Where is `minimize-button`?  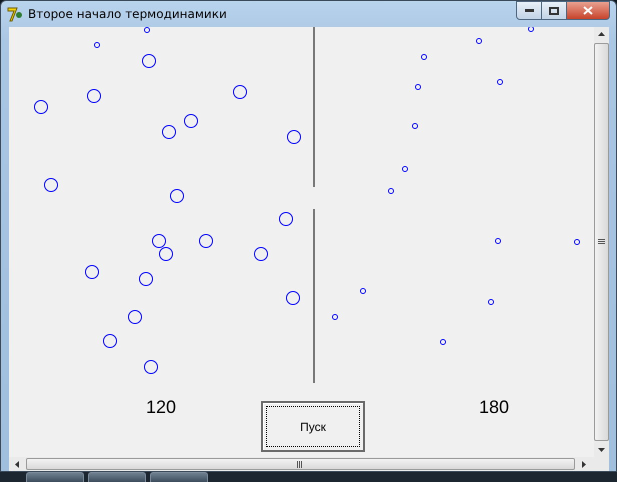 minimize-button is located at coordinates (529, 10).